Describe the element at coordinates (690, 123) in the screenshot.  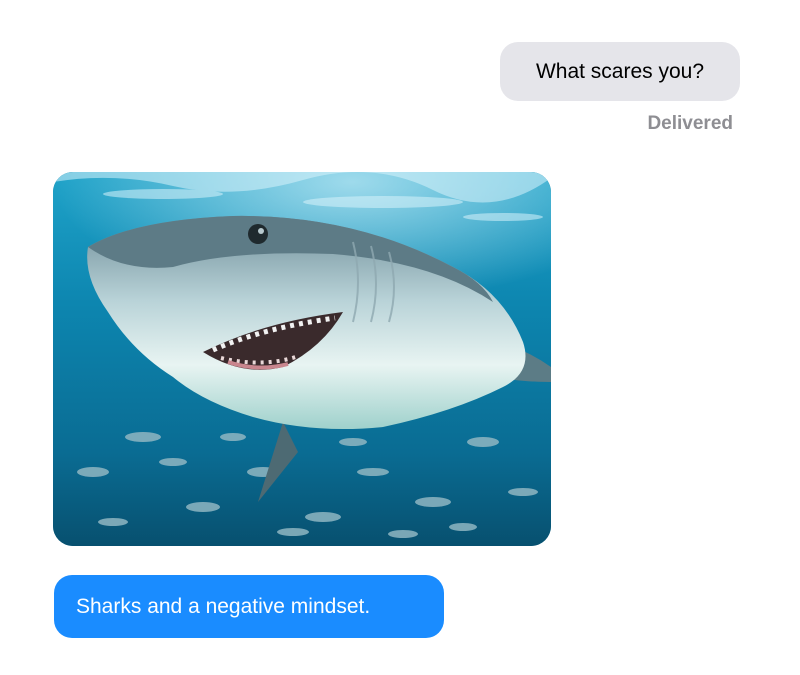
I see `delivery-status: Delivered` at that location.